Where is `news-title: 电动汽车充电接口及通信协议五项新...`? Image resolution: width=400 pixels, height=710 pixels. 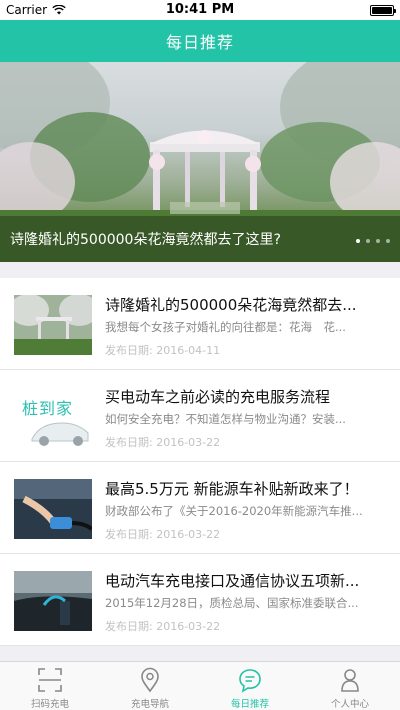 news-title: 电动汽车充电接口及通信协议五项新... is located at coordinates (232, 581).